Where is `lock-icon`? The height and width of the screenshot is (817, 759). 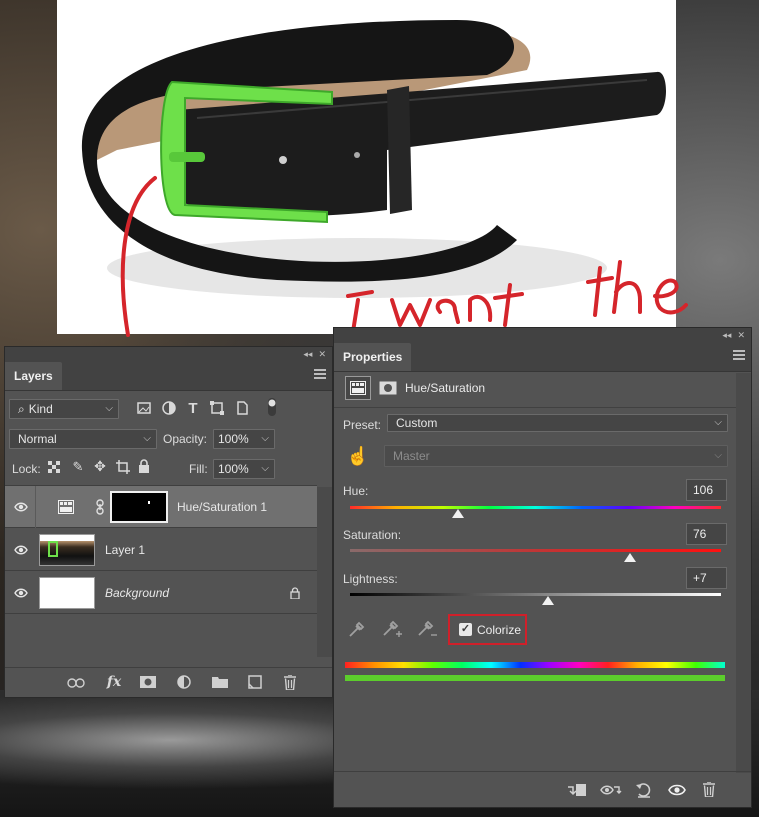 lock-icon is located at coordinates (295, 593).